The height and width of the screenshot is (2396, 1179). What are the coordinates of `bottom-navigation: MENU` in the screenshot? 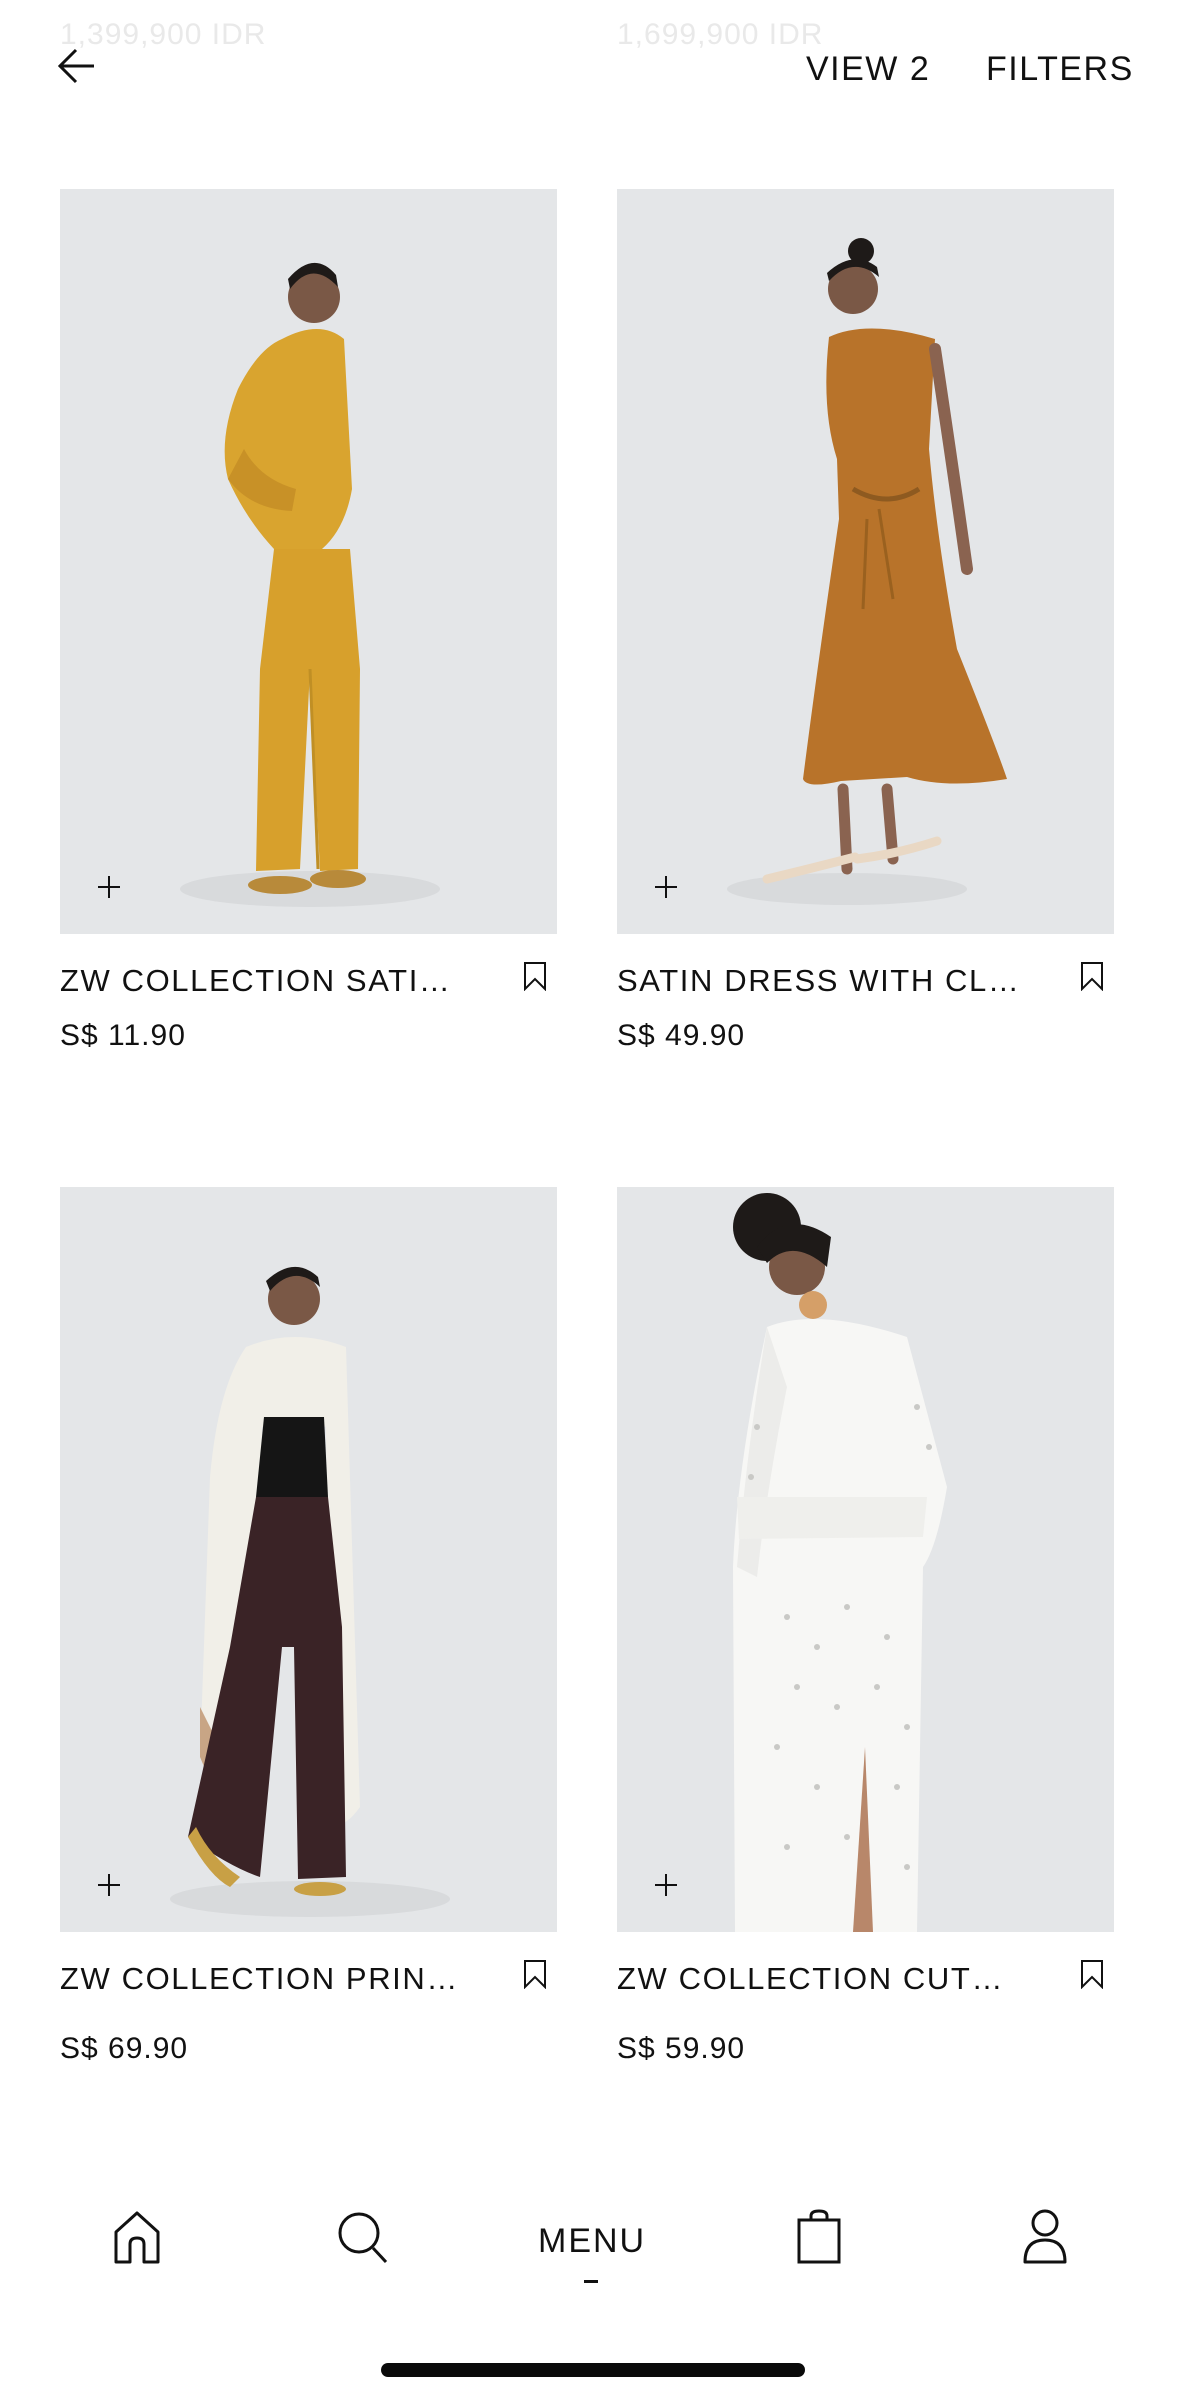 It's located at (589, 2250).